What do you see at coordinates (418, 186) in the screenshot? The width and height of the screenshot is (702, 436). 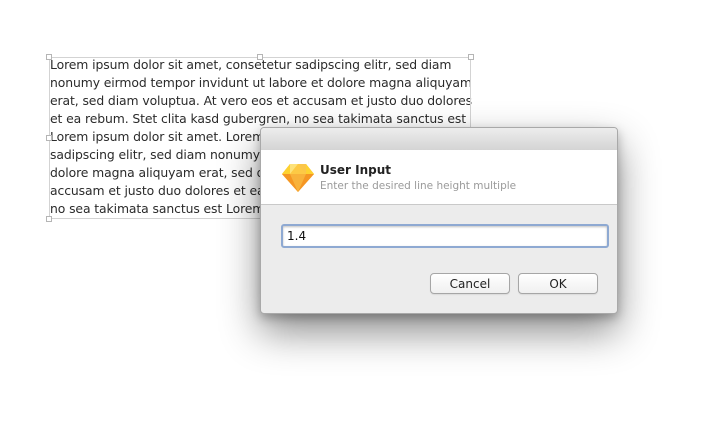 I see `dialog-subtitle: Enter the desired line height multiple` at bounding box center [418, 186].